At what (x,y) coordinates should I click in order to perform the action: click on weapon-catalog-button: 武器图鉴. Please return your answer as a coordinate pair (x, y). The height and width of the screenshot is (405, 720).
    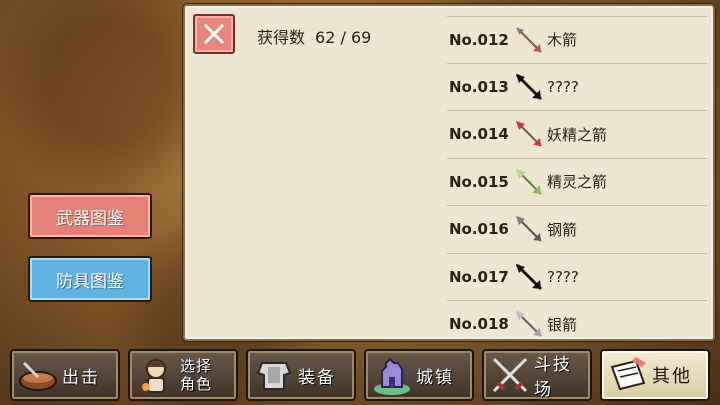
    Looking at the image, I should click on (90, 216).